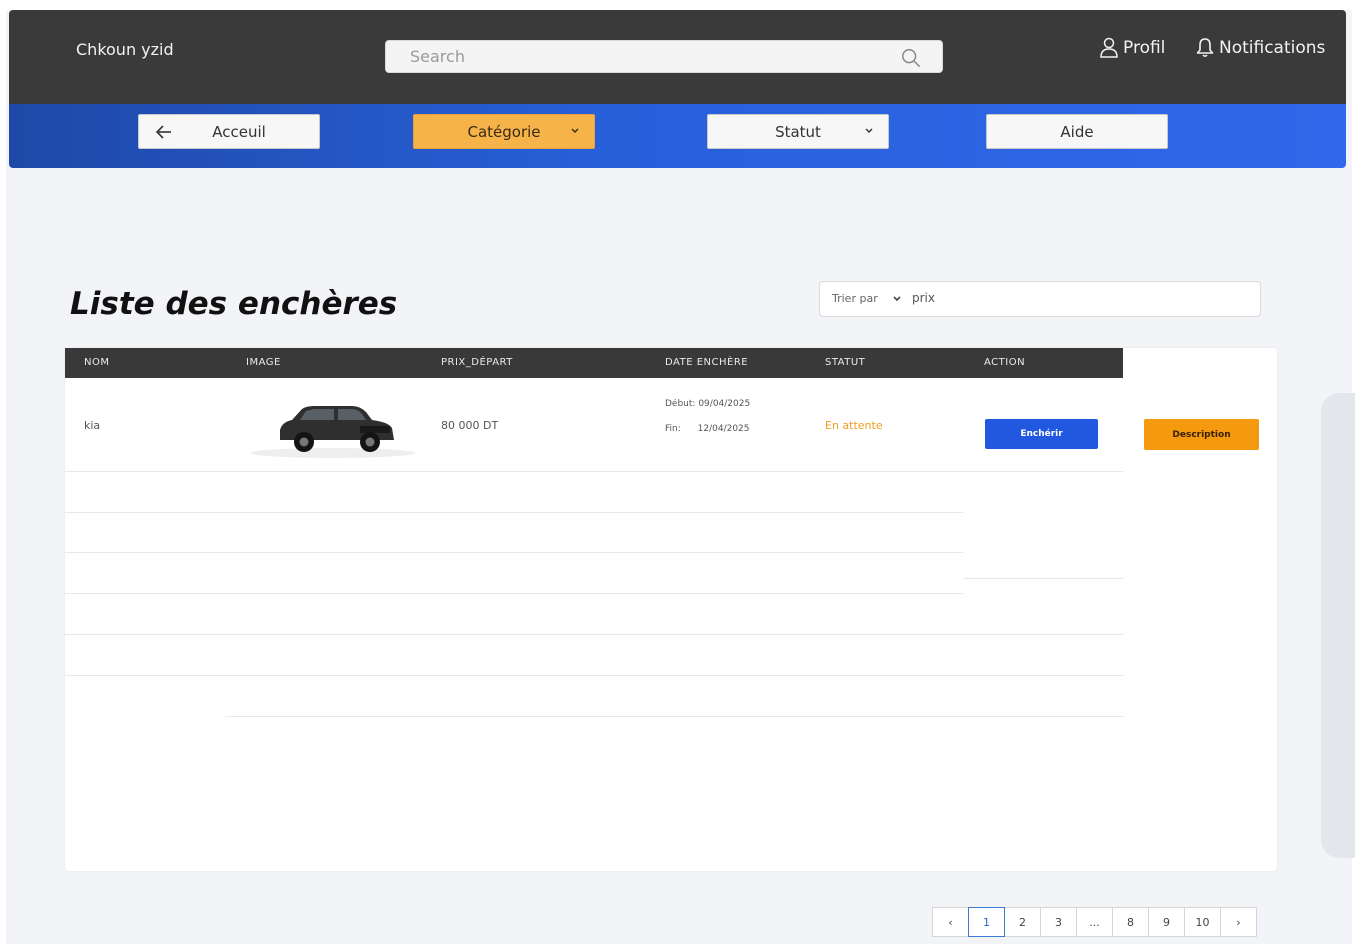  I want to click on category-dropdown: Catégorie, so click(504, 131).